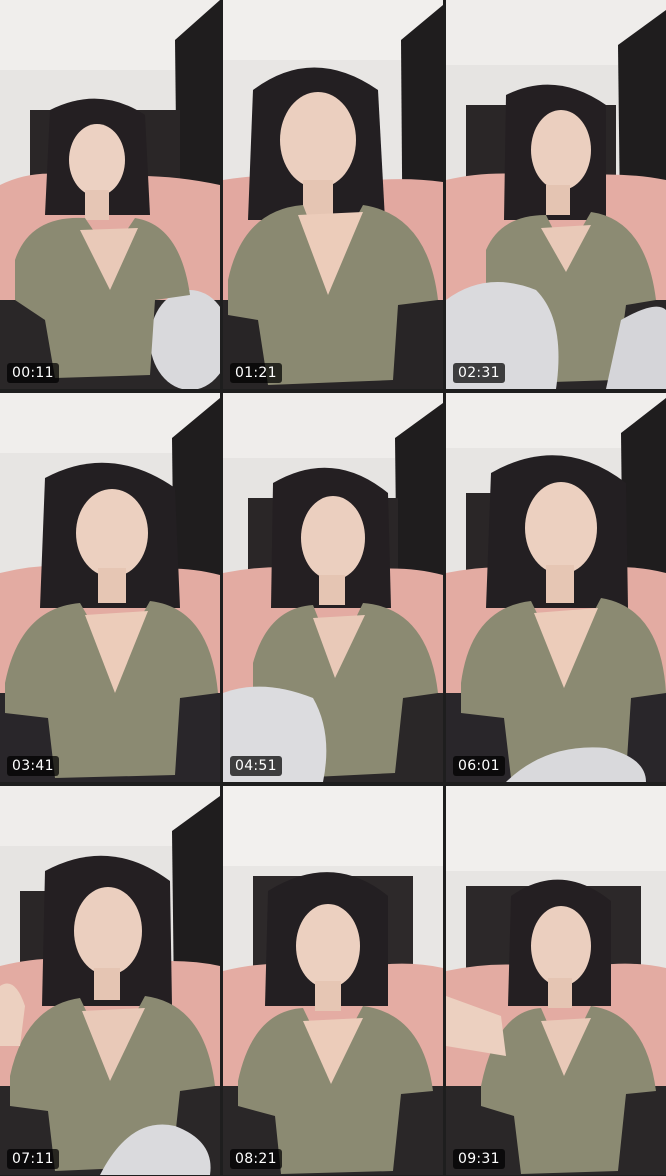 Image resolution: width=666 pixels, height=1176 pixels. Describe the element at coordinates (256, 766) in the screenshot. I see `timestamp-label: 04:51` at that location.